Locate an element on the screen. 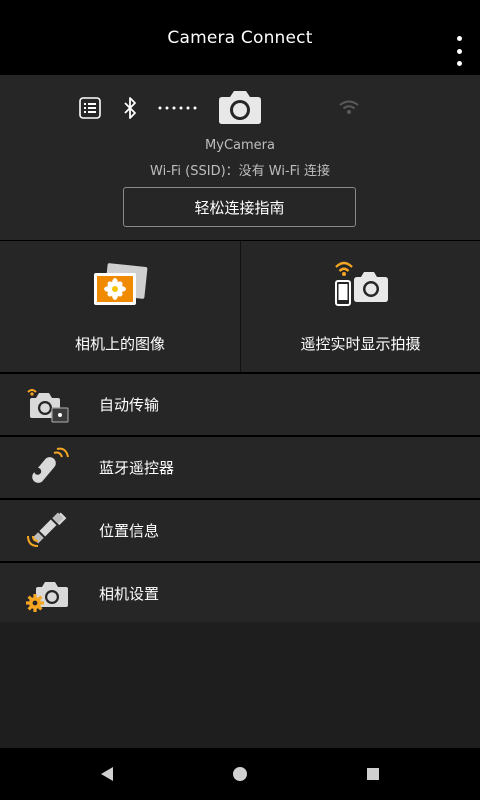  home-button is located at coordinates (240, 774).